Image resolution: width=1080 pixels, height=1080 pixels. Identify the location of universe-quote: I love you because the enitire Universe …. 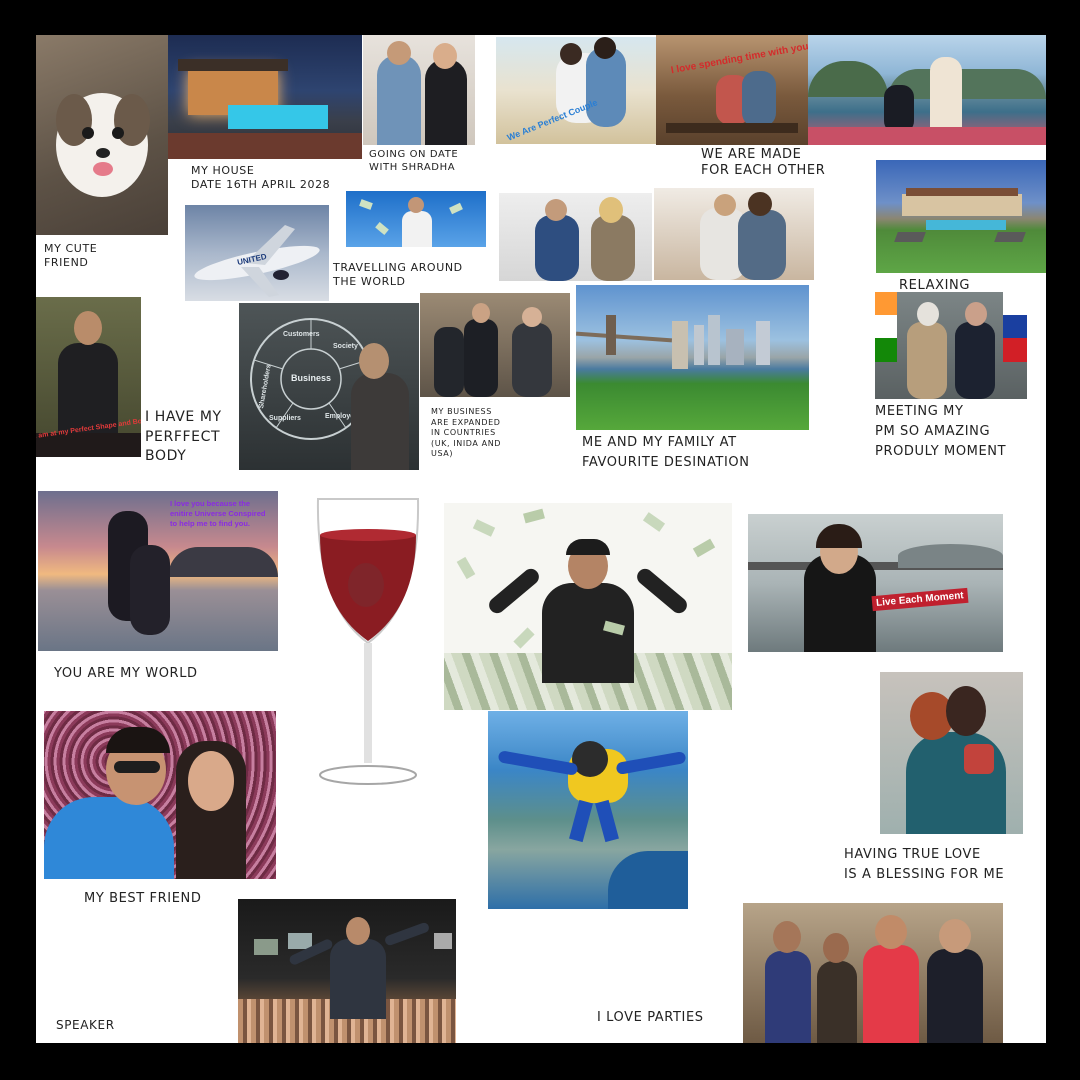
(218, 513).